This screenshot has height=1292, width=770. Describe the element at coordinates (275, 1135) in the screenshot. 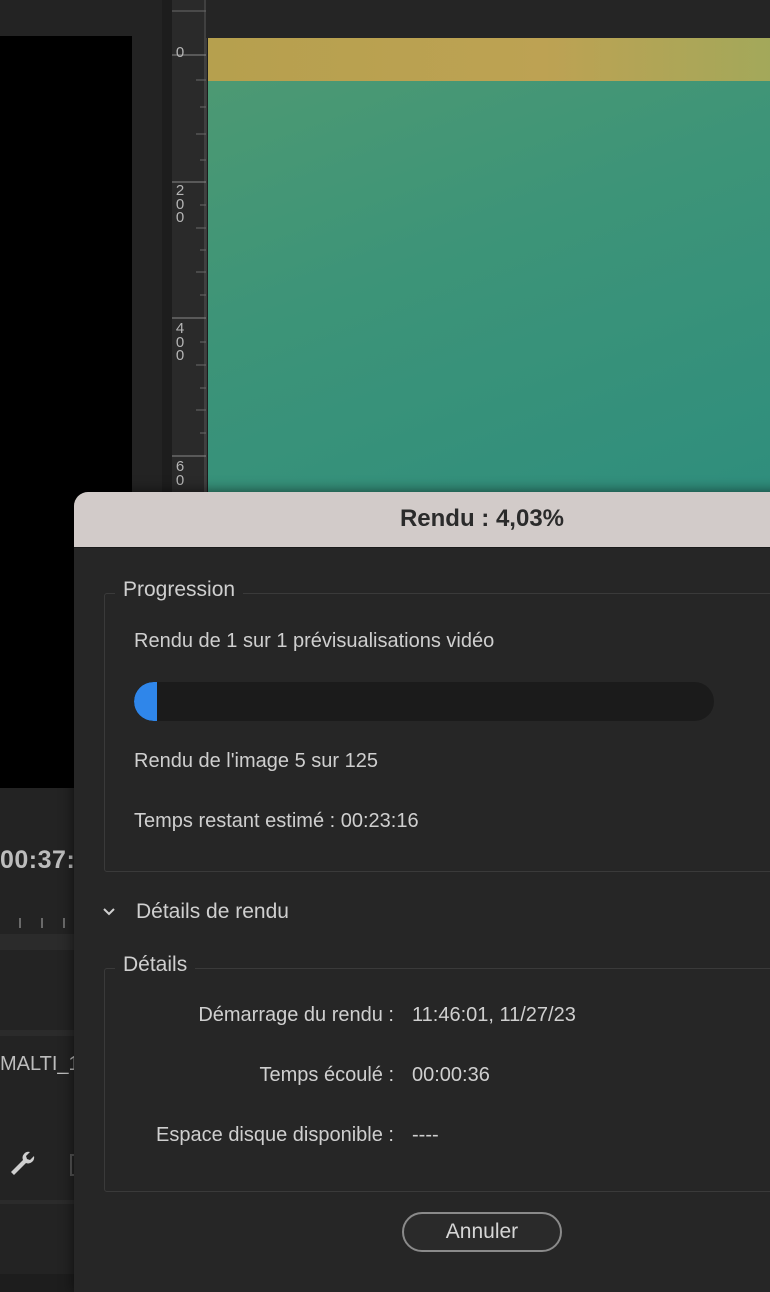

I see `disk-space-label: Espace disque disponible :` at that location.